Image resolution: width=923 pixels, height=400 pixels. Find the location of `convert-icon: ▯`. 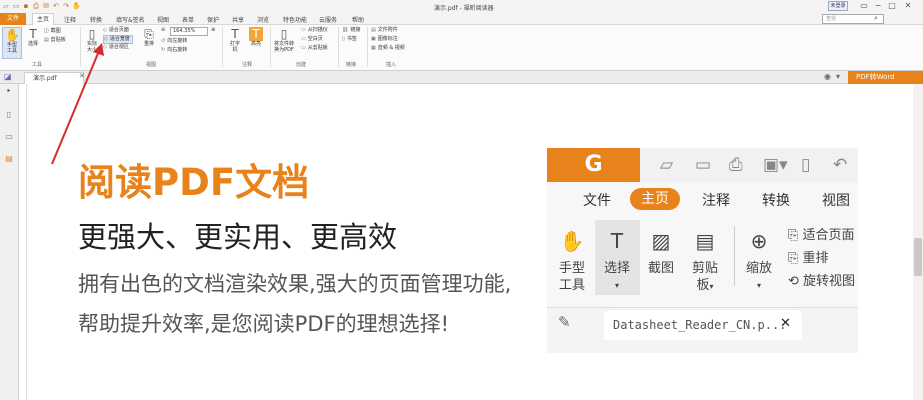

convert-icon: ▯ is located at coordinates (284, 34).